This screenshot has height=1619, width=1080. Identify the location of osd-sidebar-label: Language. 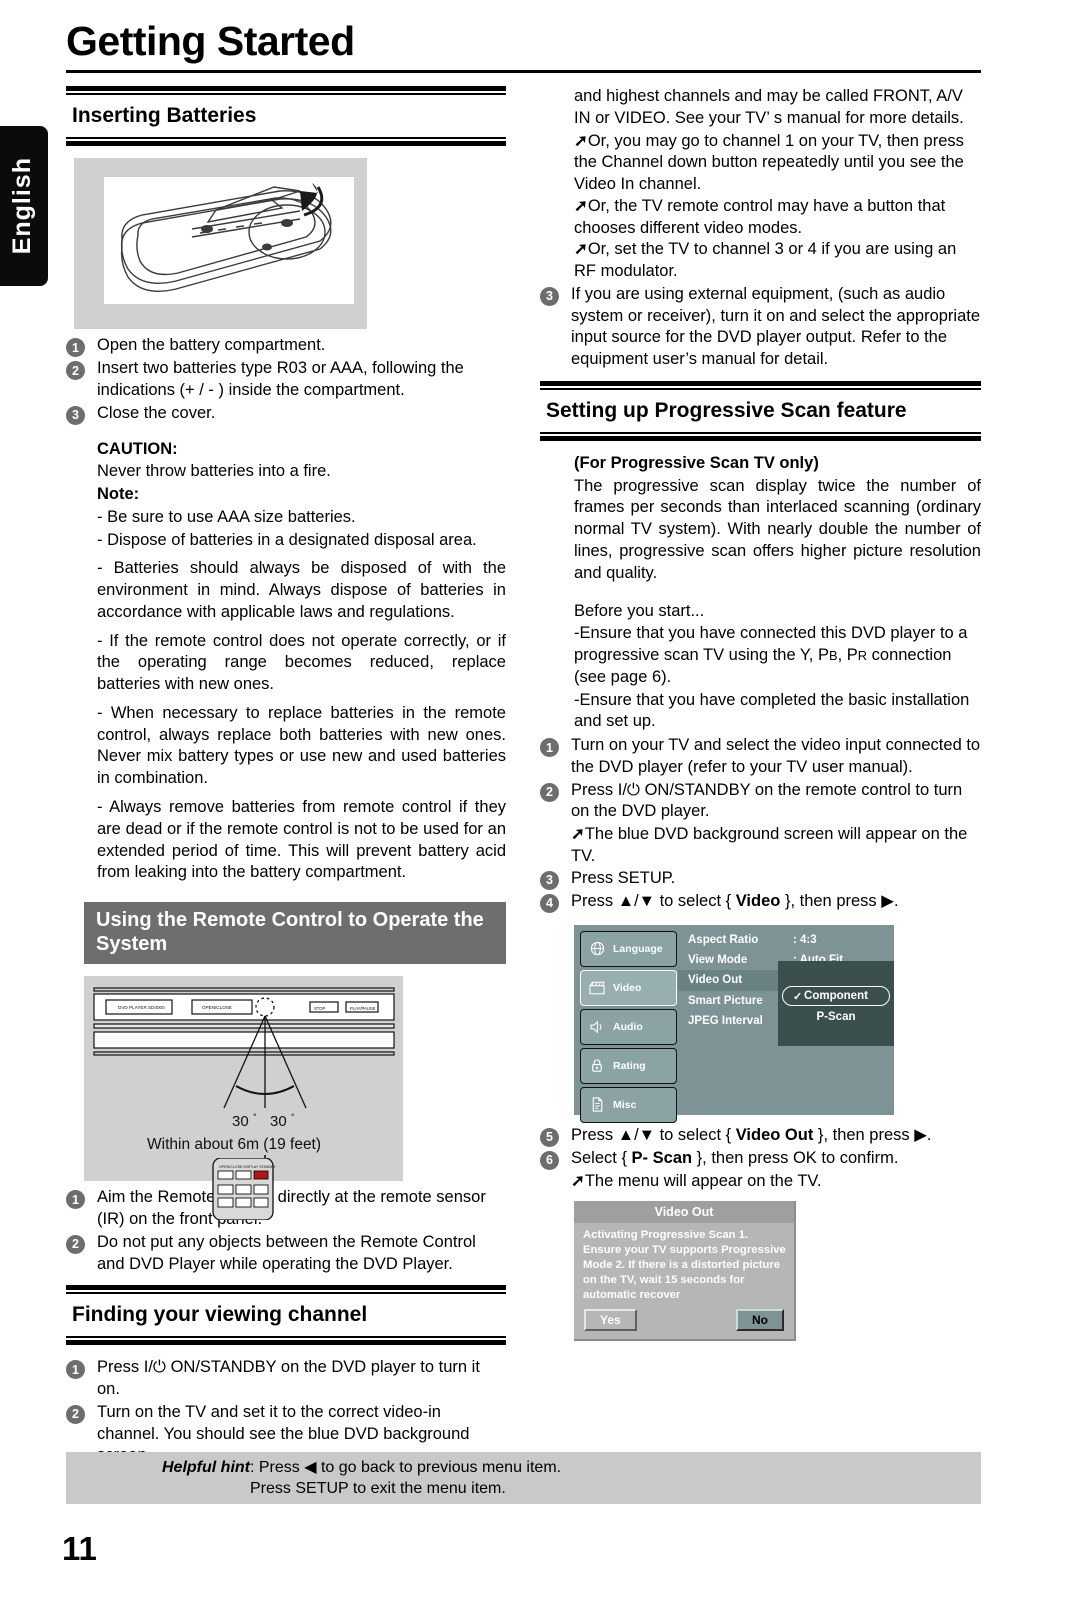
(638, 948).